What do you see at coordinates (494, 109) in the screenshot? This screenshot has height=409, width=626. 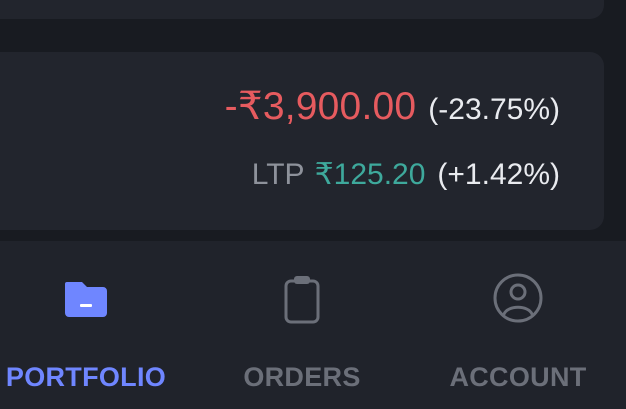 I see `pnl-percent: (-23.75%)` at bounding box center [494, 109].